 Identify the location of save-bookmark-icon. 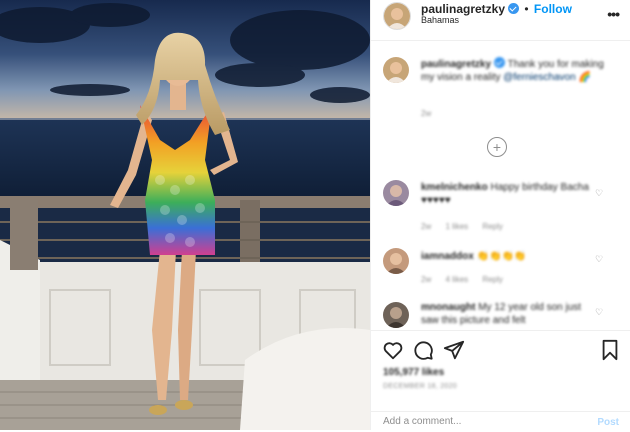
(610, 350).